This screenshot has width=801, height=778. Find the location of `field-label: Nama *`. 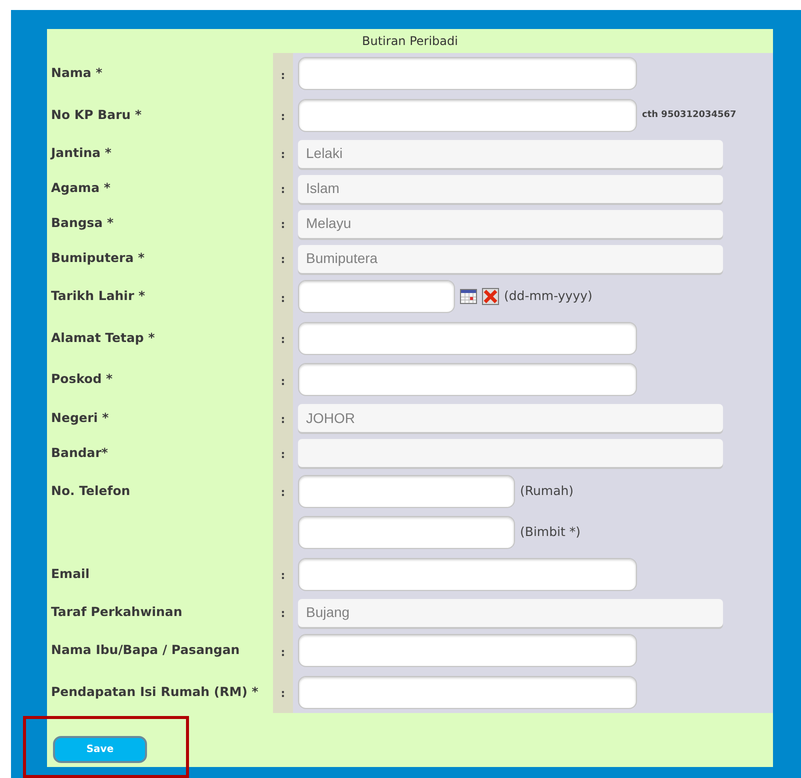

field-label: Nama * is located at coordinates (76, 73).